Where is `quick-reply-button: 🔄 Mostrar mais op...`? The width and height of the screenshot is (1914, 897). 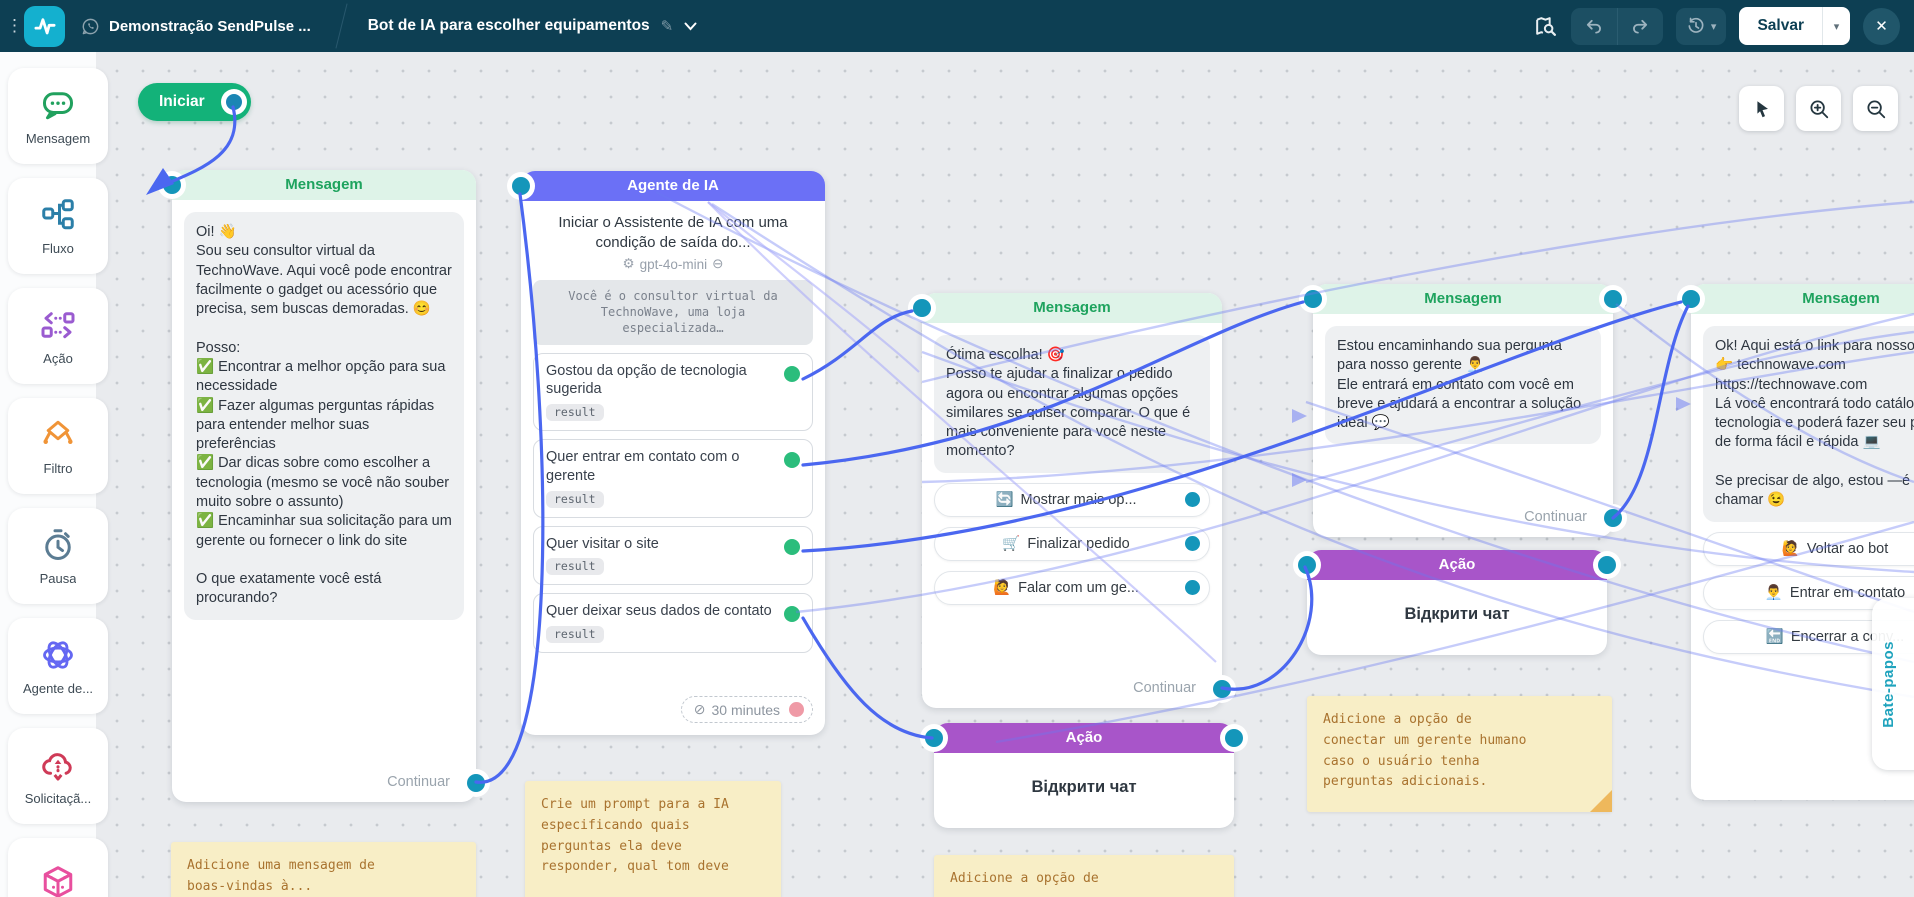 quick-reply-button: 🔄 Mostrar mais op... is located at coordinates (1072, 499).